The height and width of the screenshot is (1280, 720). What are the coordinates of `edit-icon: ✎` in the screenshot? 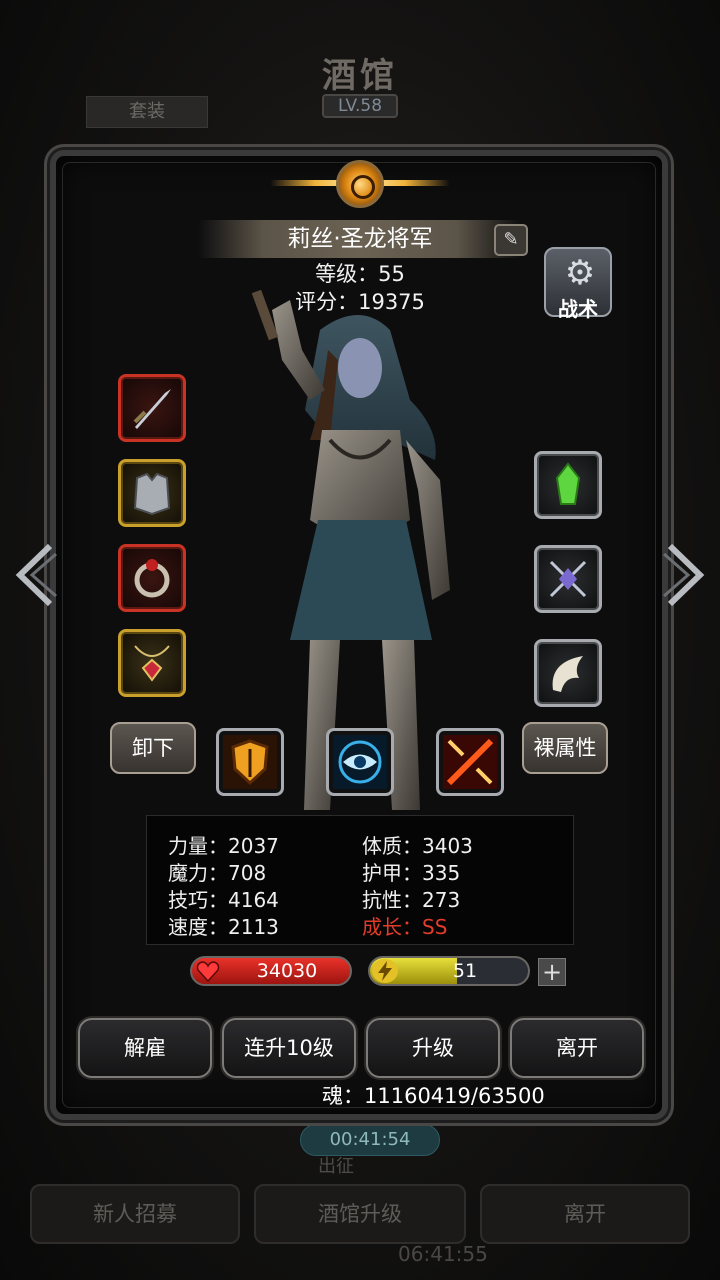 It's located at (511, 239).